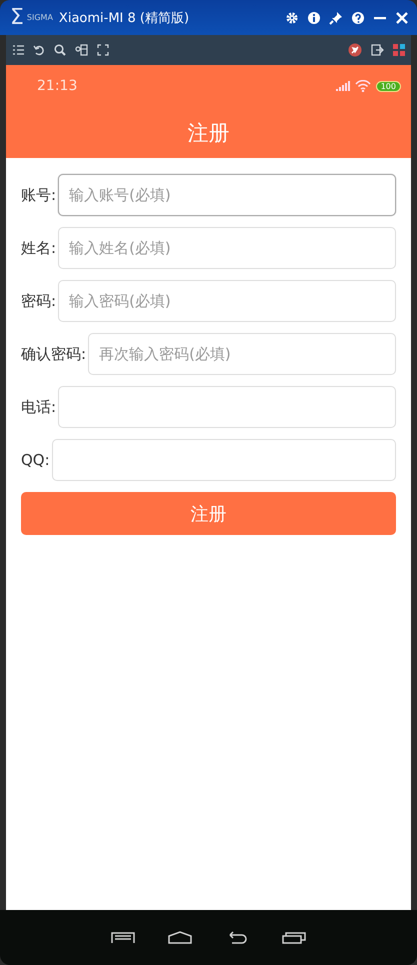  I want to click on wifi-icon, so click(362, 86).